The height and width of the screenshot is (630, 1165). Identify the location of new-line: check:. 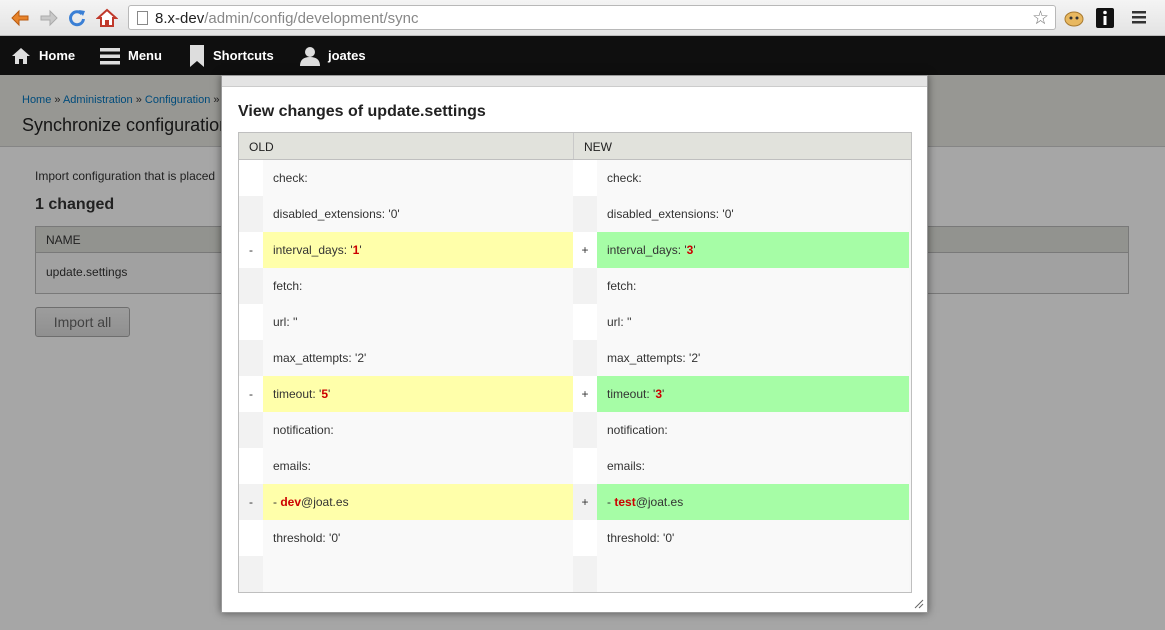
(753, 178).